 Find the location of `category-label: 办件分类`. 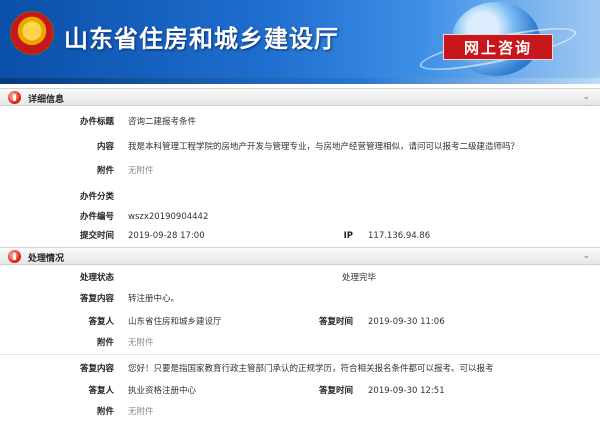

category-label: 办件分类 is located at coordinates (96, 197).